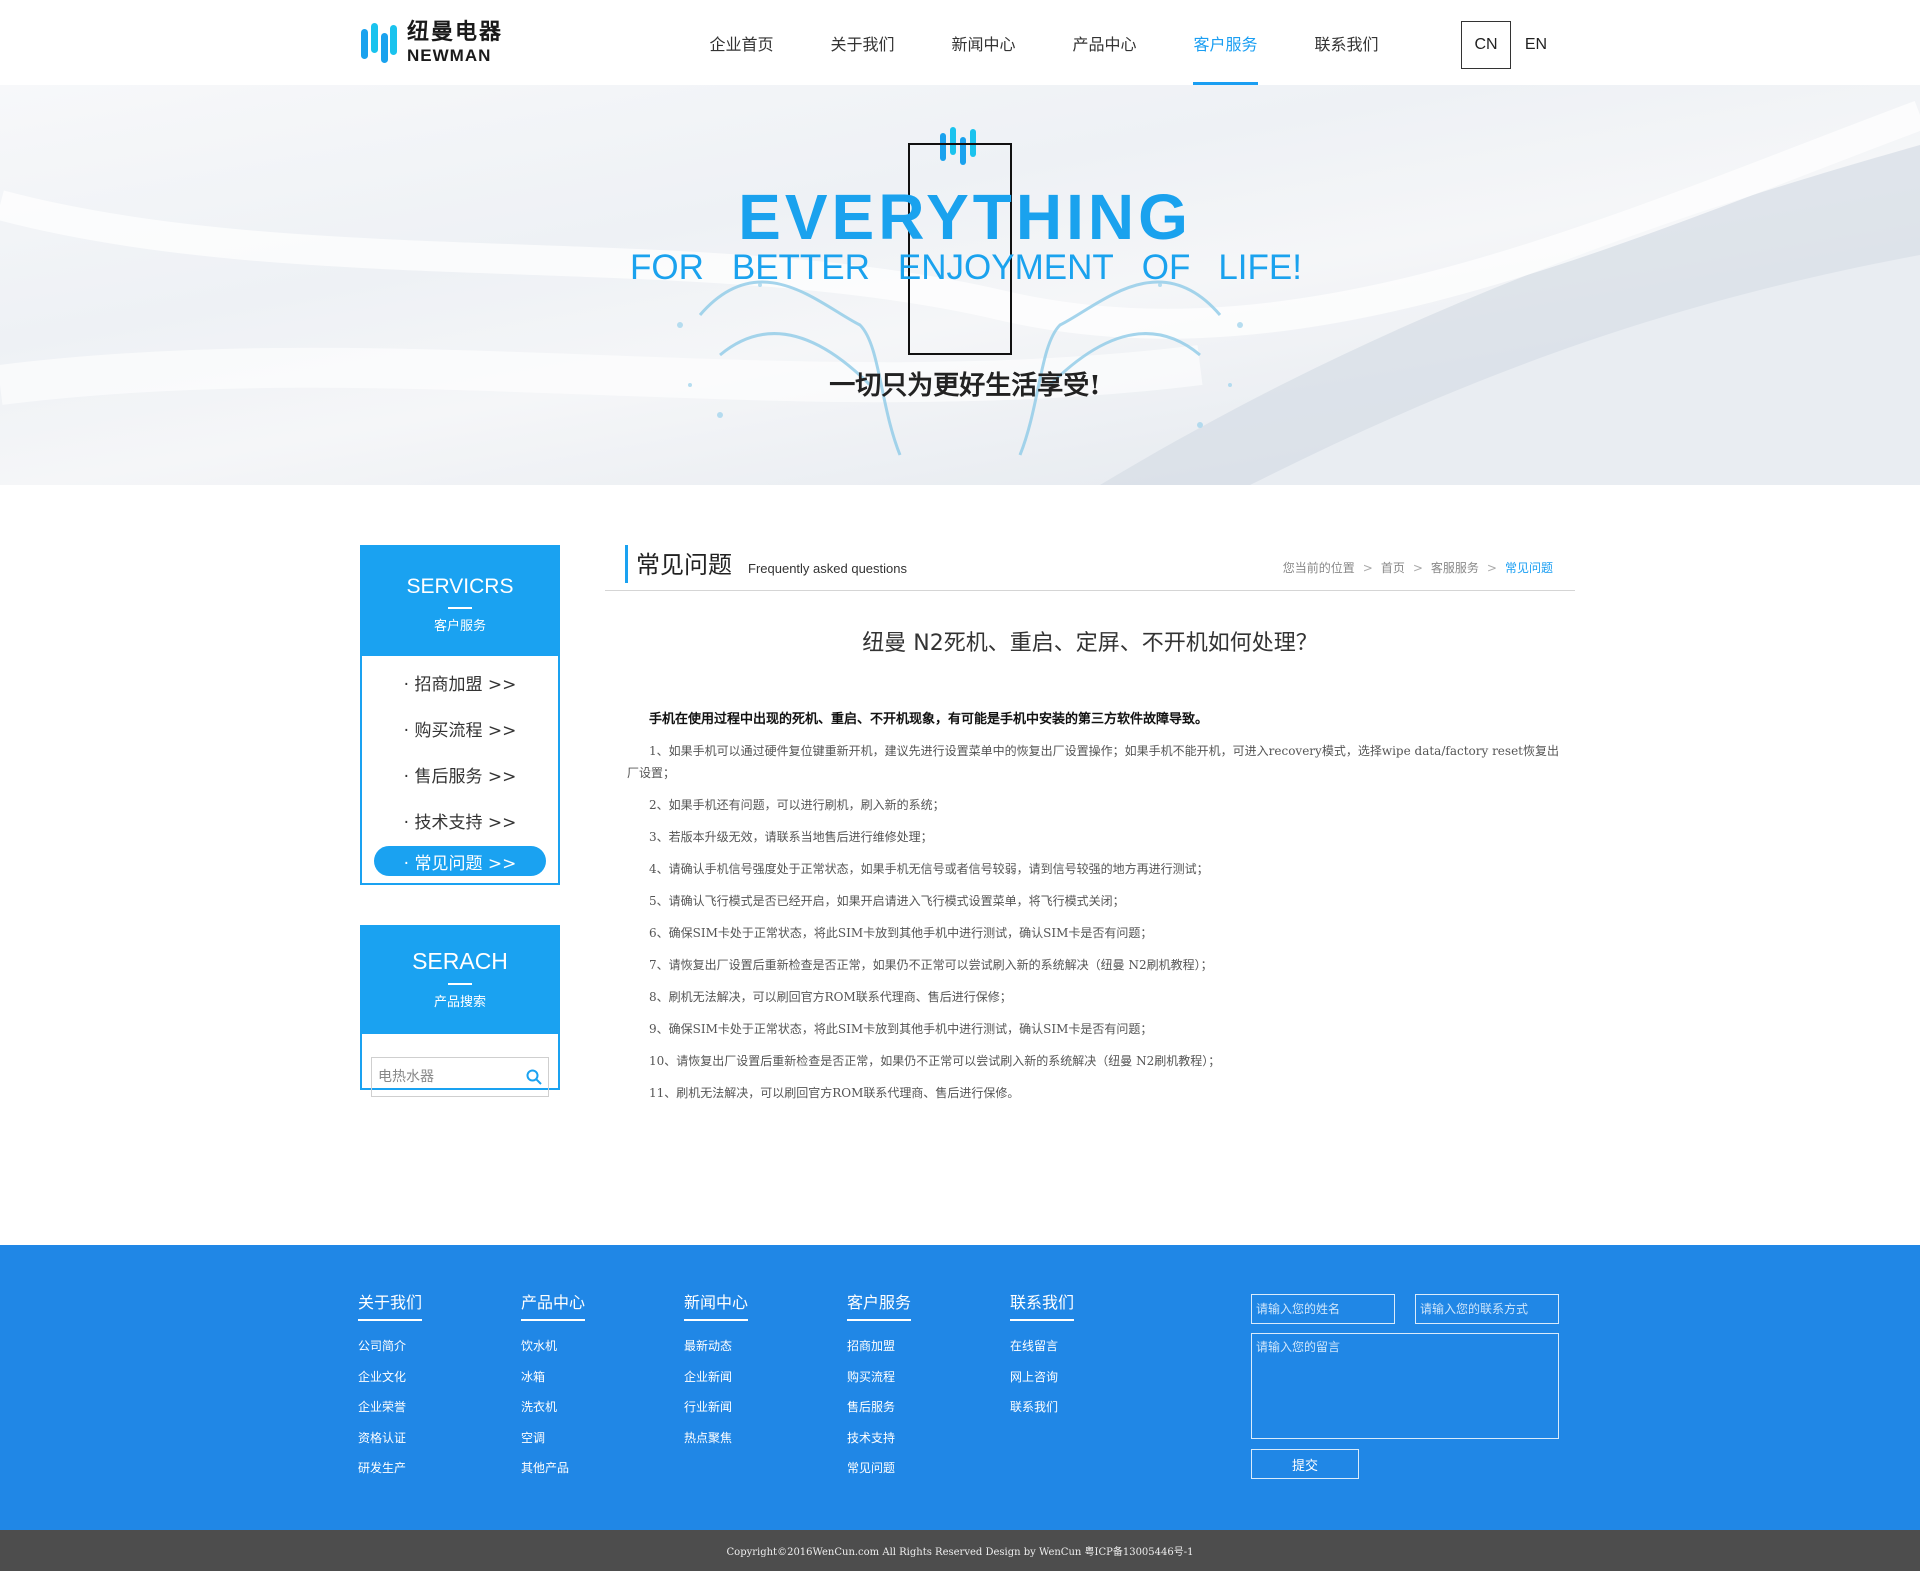  I want to click on banner-tagline: FOR BETTER ENJOYMENT OF LIFE!, so click(966, 268).